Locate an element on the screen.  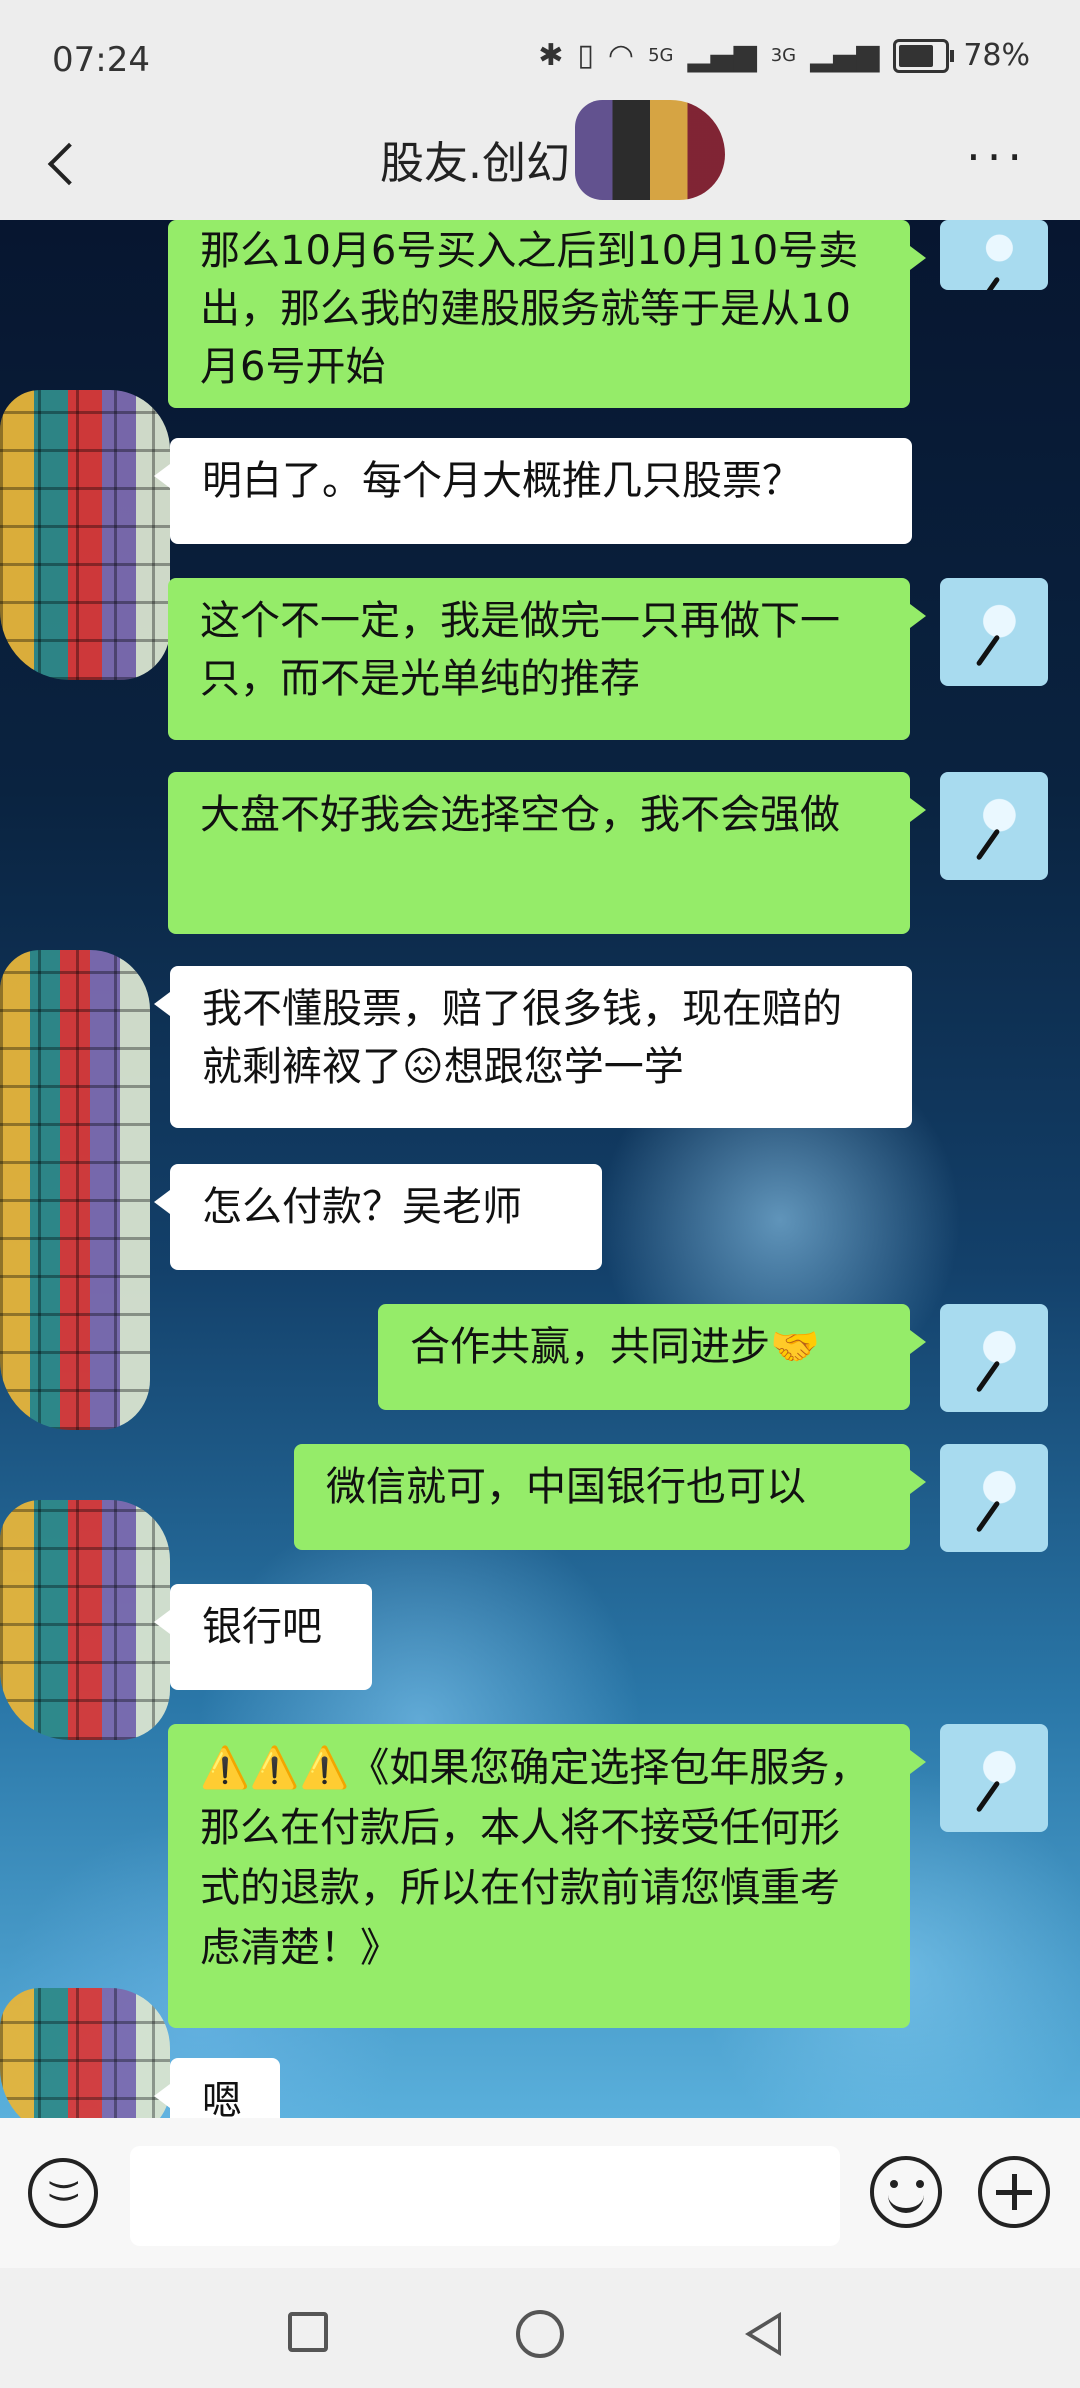
signal-3g-label: 3G is located at coordinates (783, 55).